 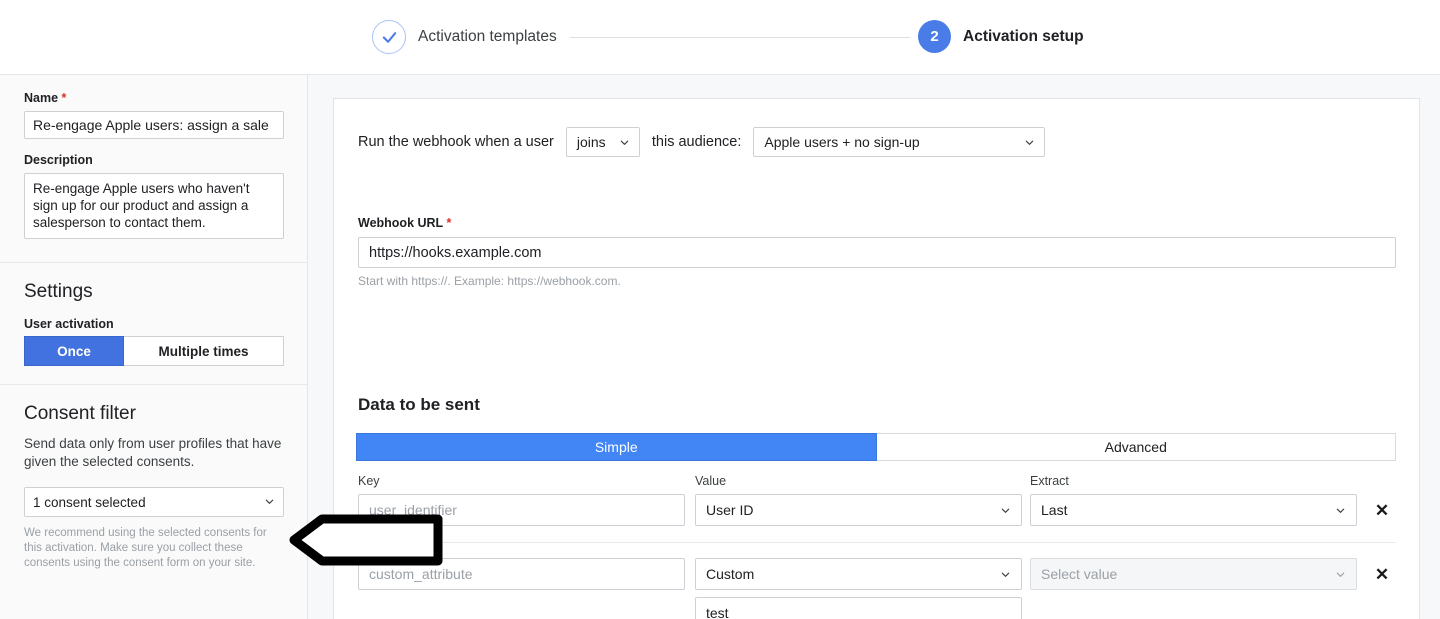 What do you see at coordinates (69, 324) in the screenshot?
I see `user-activation-label: User activation` at bounding box center [69, 324].